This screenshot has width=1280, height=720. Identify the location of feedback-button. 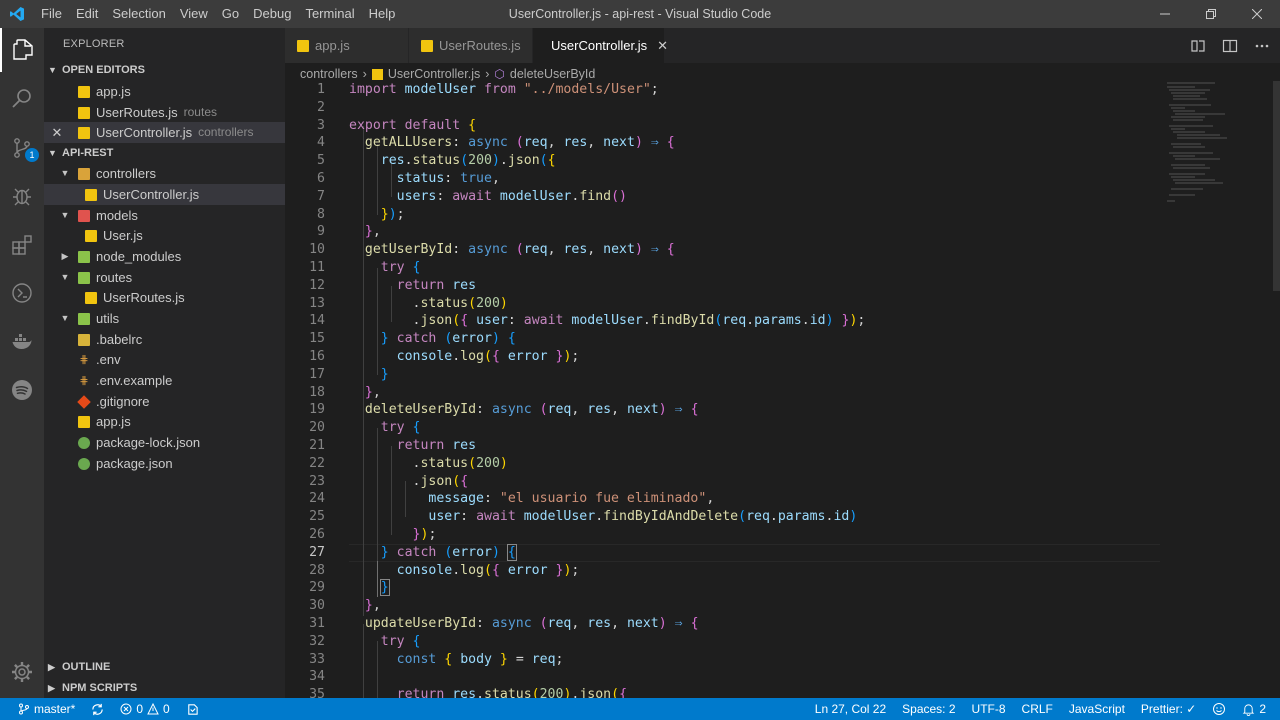
(1219, 709).